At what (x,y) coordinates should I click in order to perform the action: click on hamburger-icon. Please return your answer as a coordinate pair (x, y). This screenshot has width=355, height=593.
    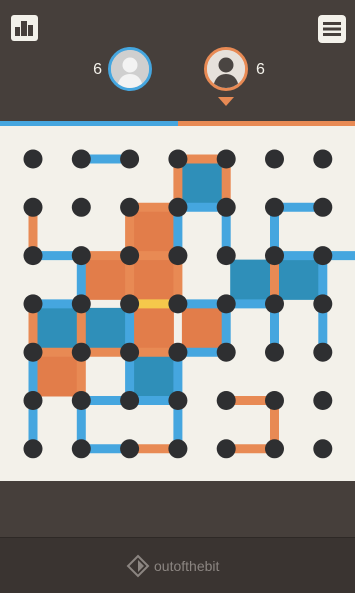
    Looking at the image, I should click on (332, 29).